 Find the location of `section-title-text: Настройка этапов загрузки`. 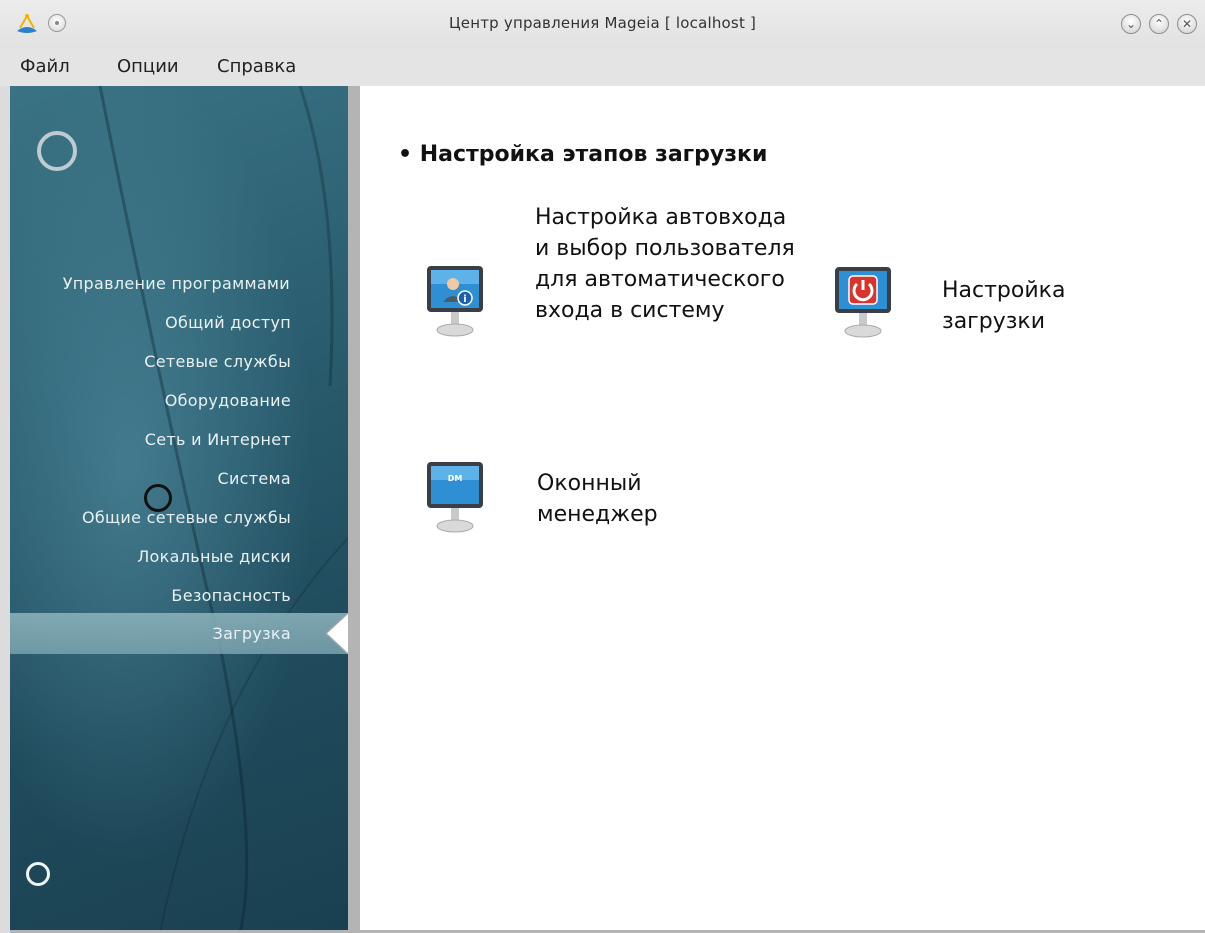

section-title-text: Настройка этапов загрузки is located at coordinates (593, 154).